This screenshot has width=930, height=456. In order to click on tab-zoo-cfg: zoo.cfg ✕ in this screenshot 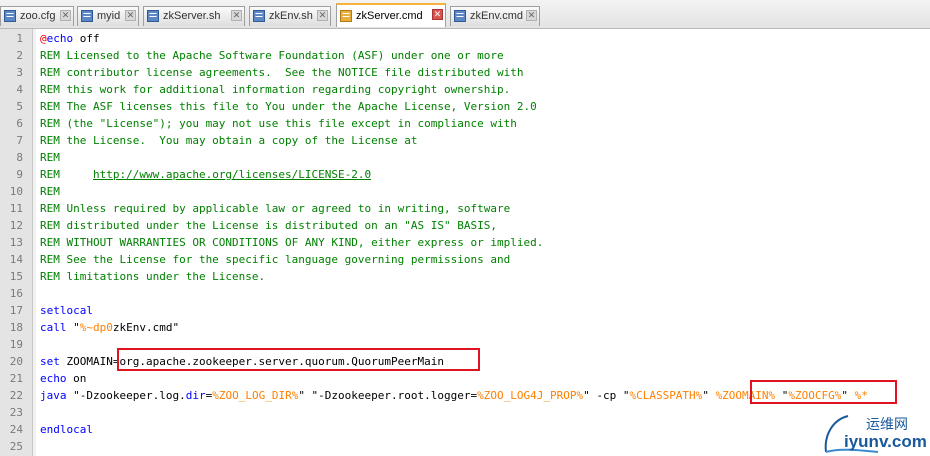, I will do `click(37, 16)`.